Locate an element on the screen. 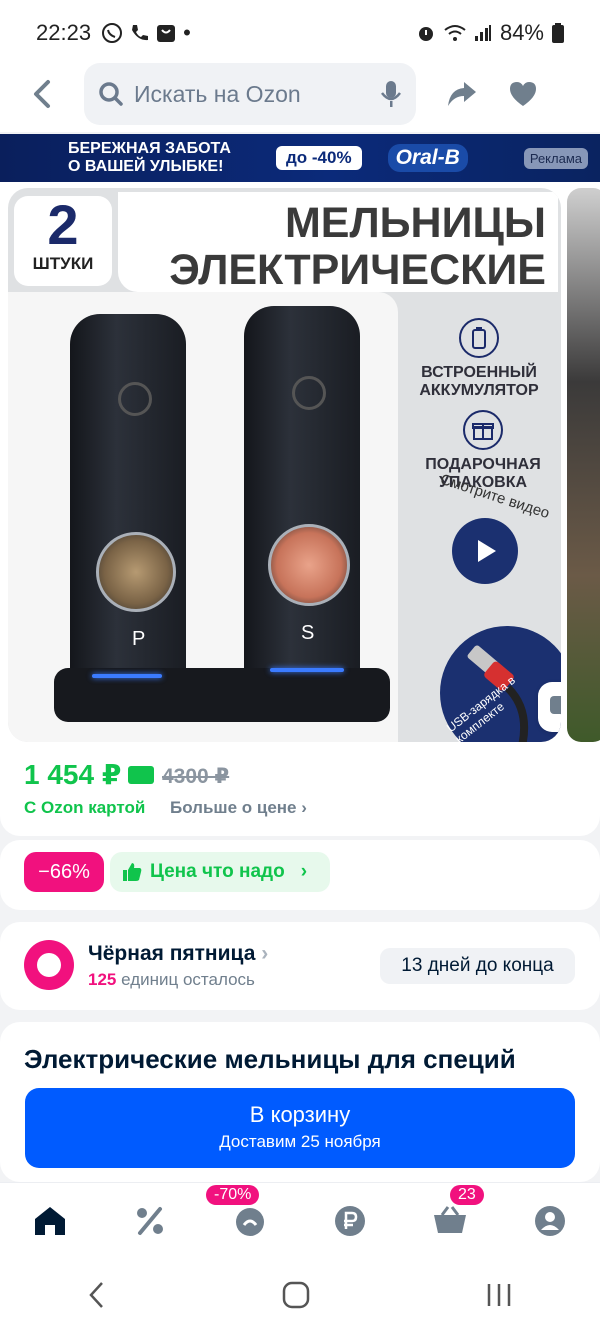  play-video-button is located at coordinates (485, 551).